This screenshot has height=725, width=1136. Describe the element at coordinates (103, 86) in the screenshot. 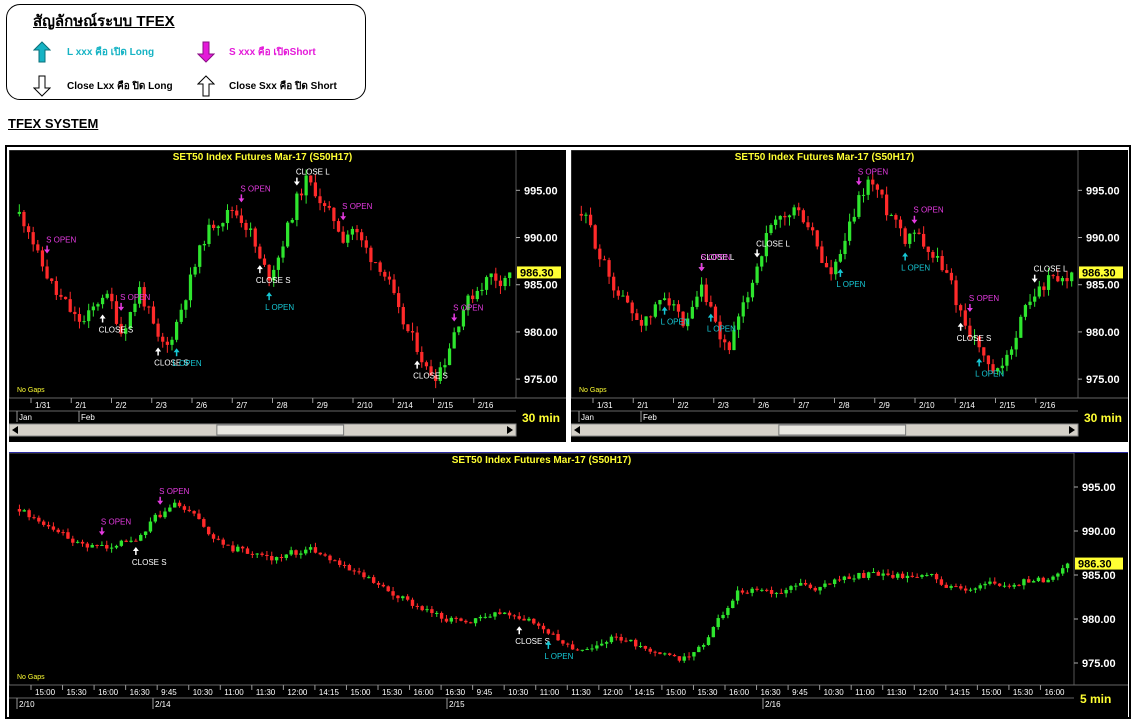

I see `legend-item-close-long: Close Lxx คือ ปิด Long` at that location.